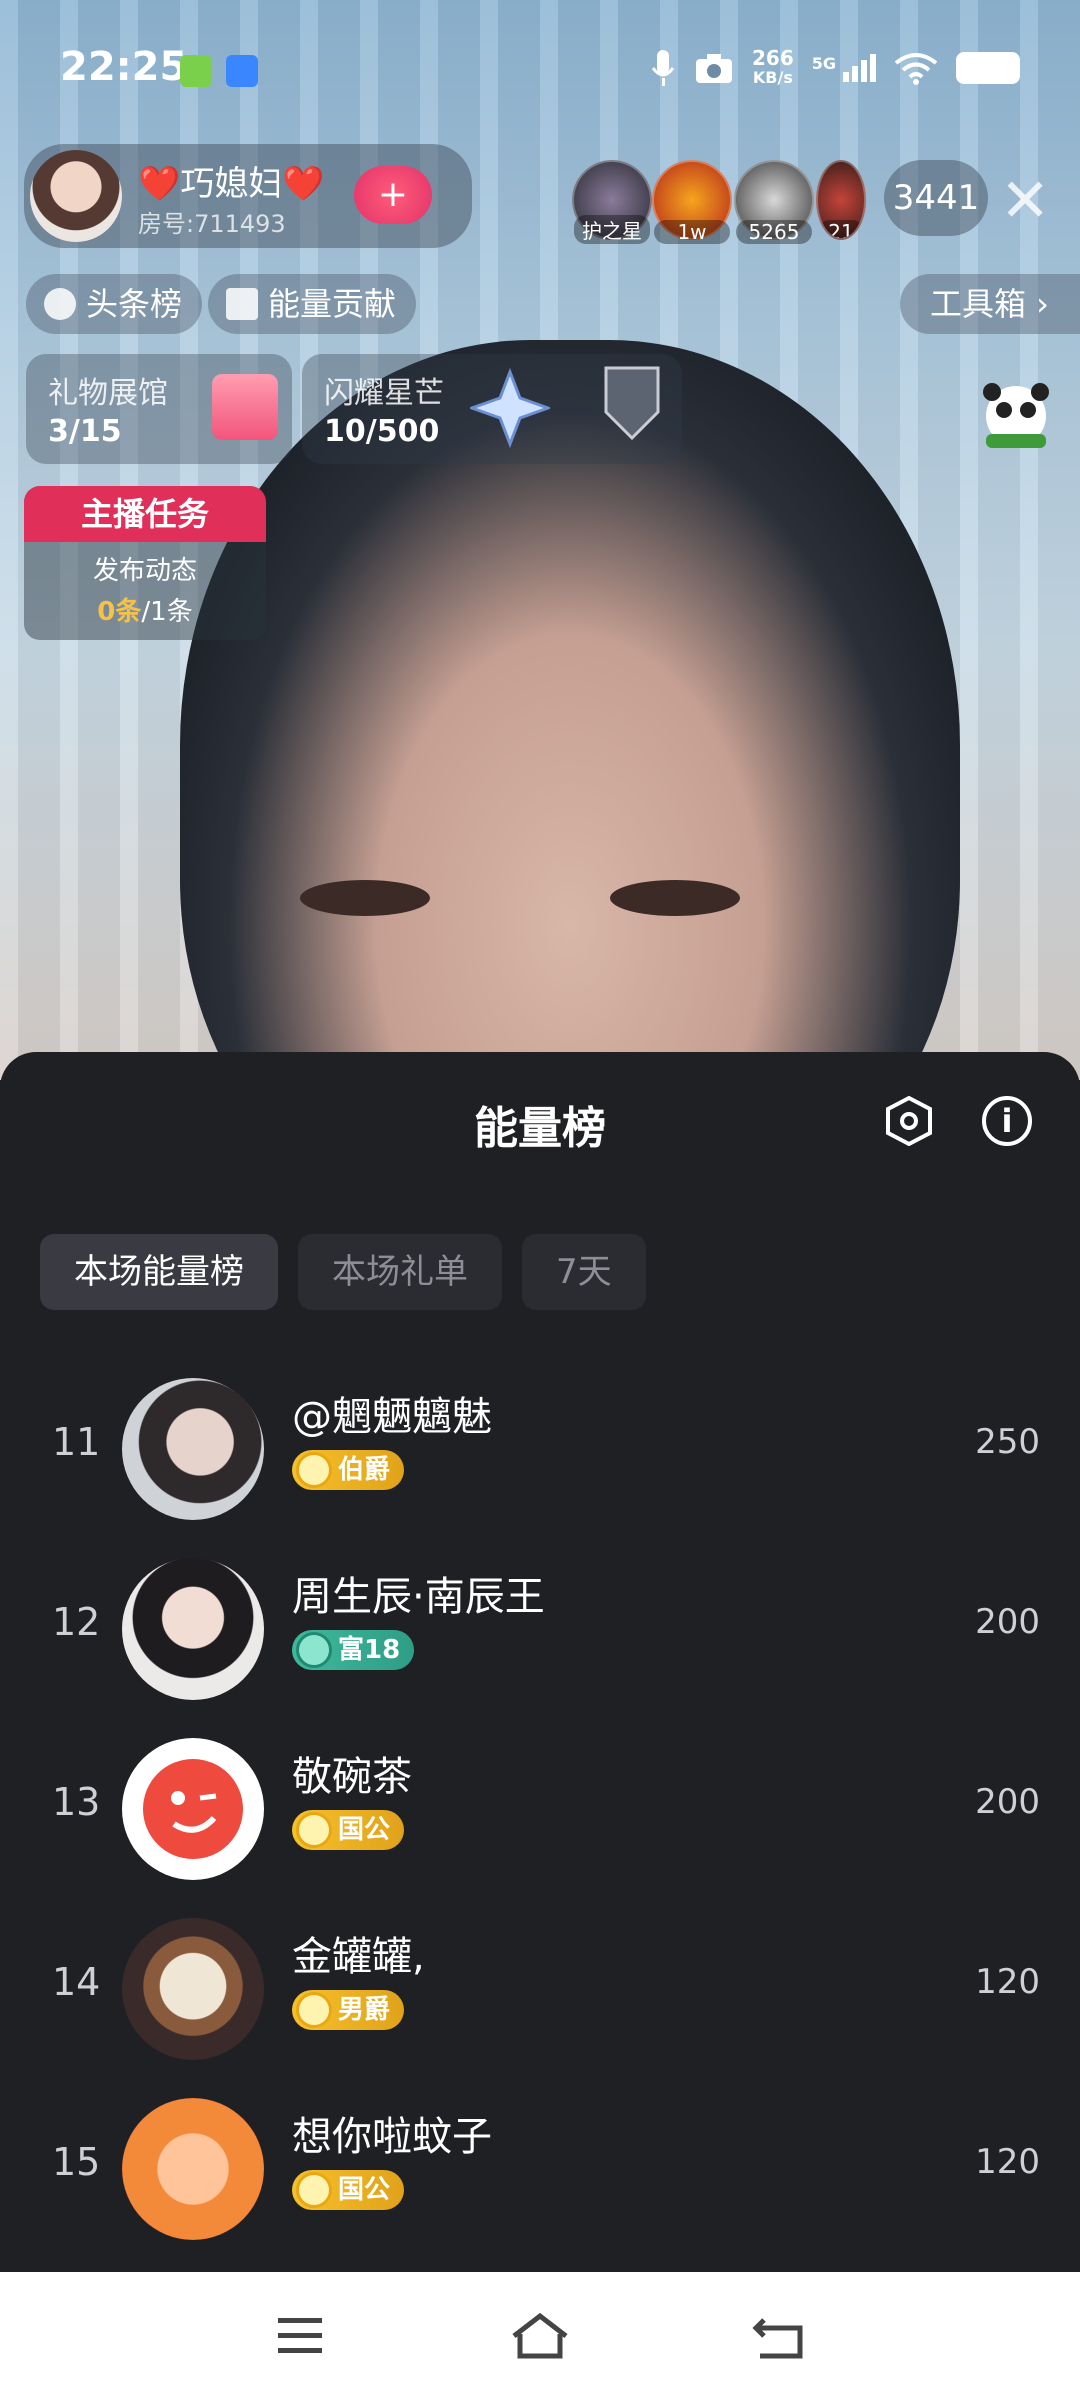  I want to click on task-progress: 0条/1条, so click(145, 609).